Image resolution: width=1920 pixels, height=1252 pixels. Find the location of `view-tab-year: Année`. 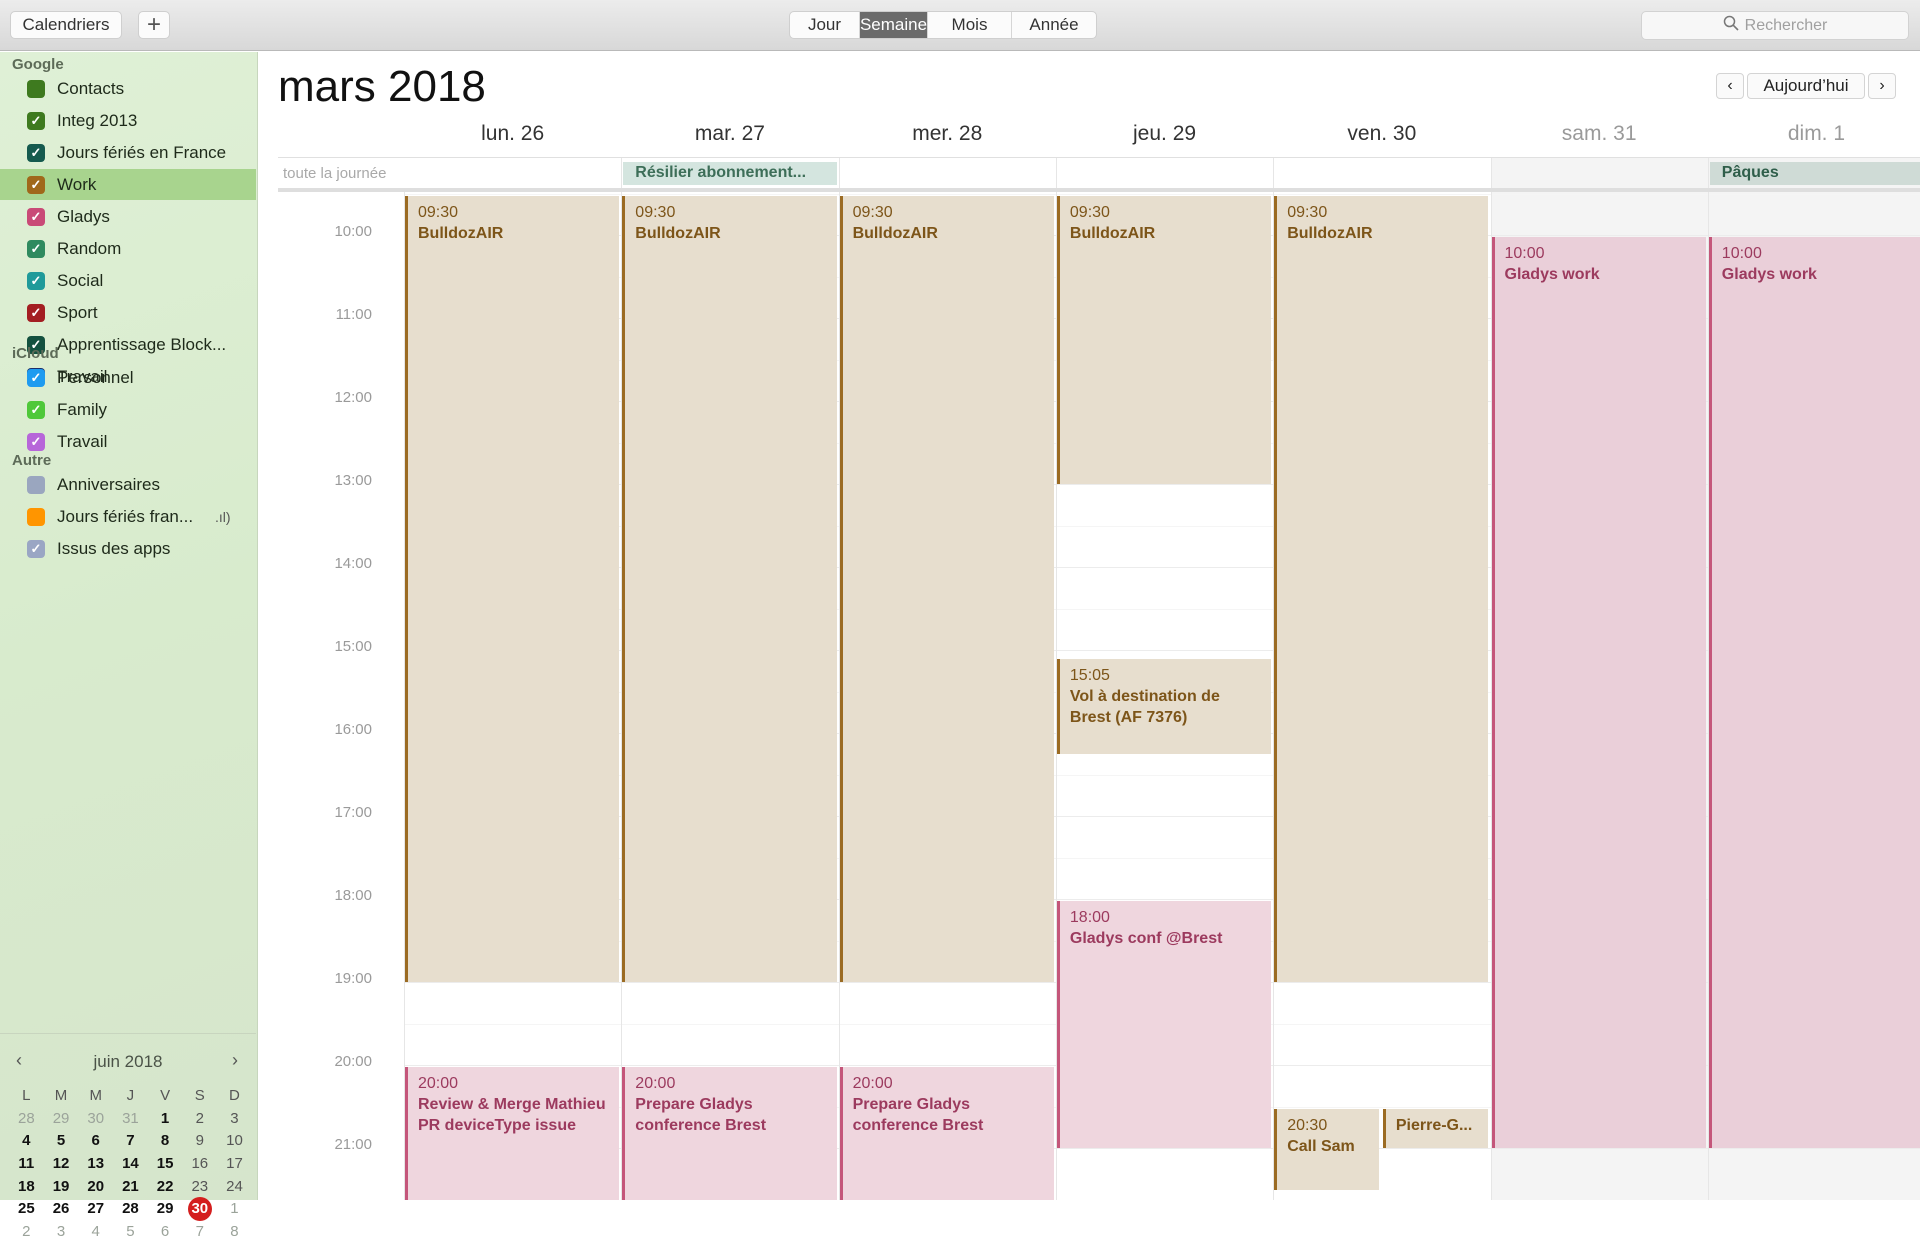

view-tab-year: Année is located at coordinates (1054, 25).